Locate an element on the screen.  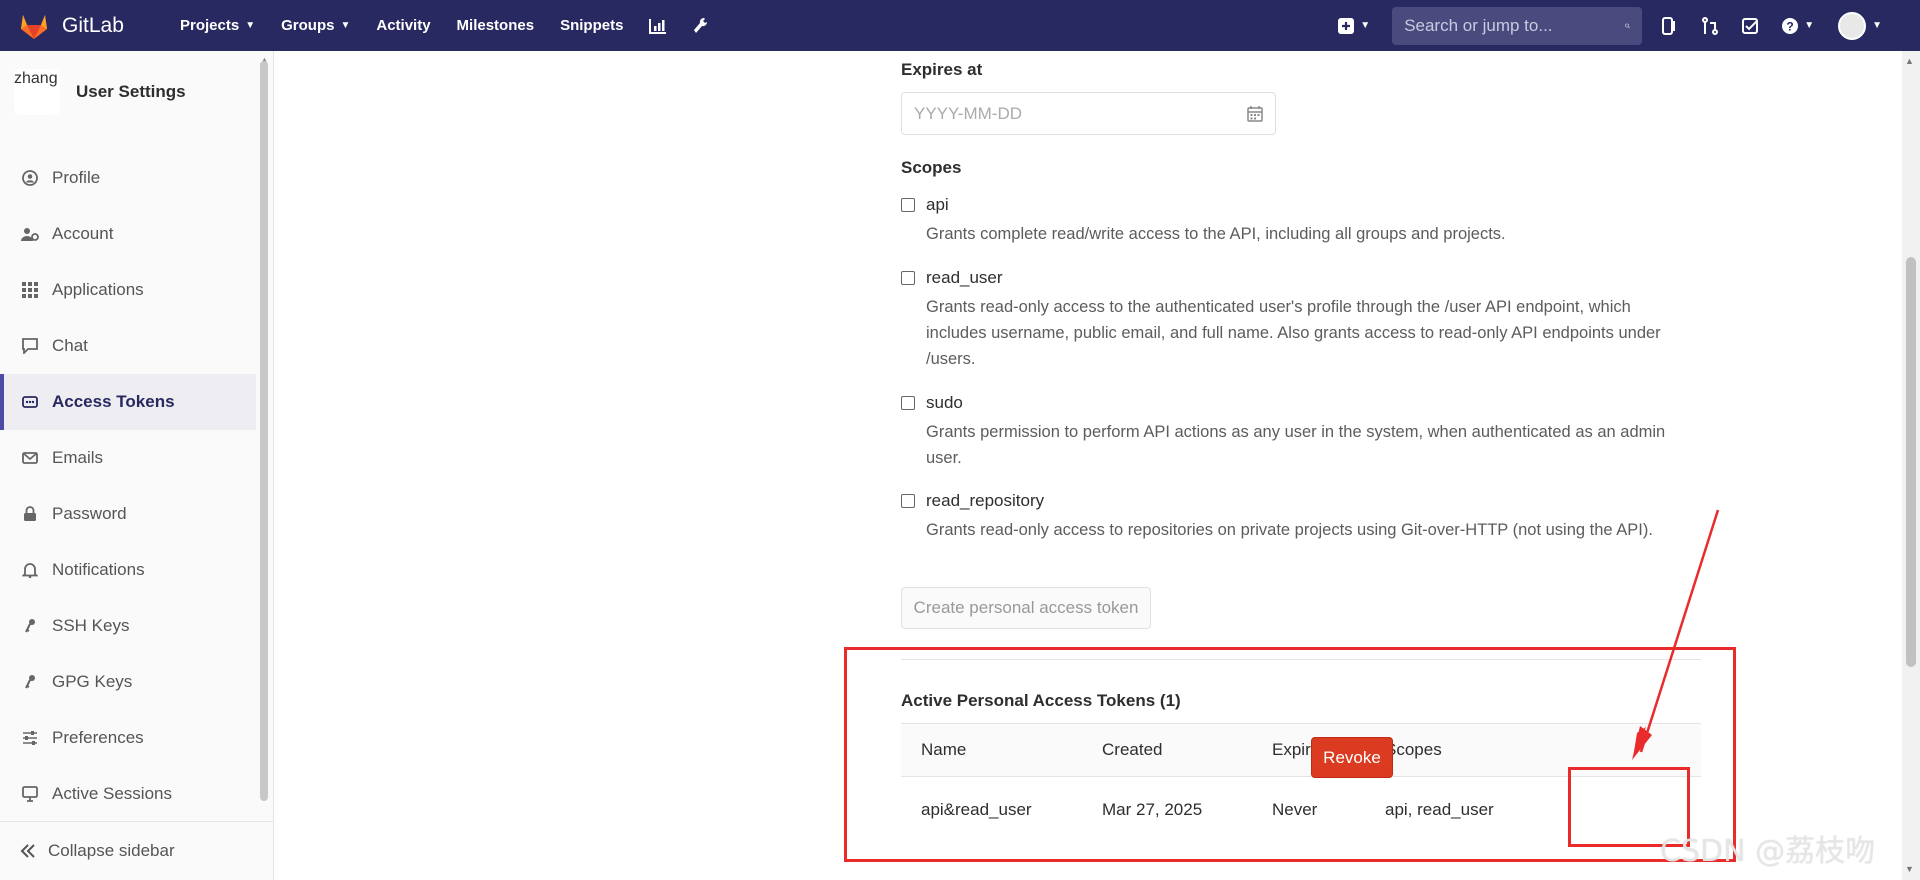
sidebar-item-profile: Profile is located at coordinates (128, 178).